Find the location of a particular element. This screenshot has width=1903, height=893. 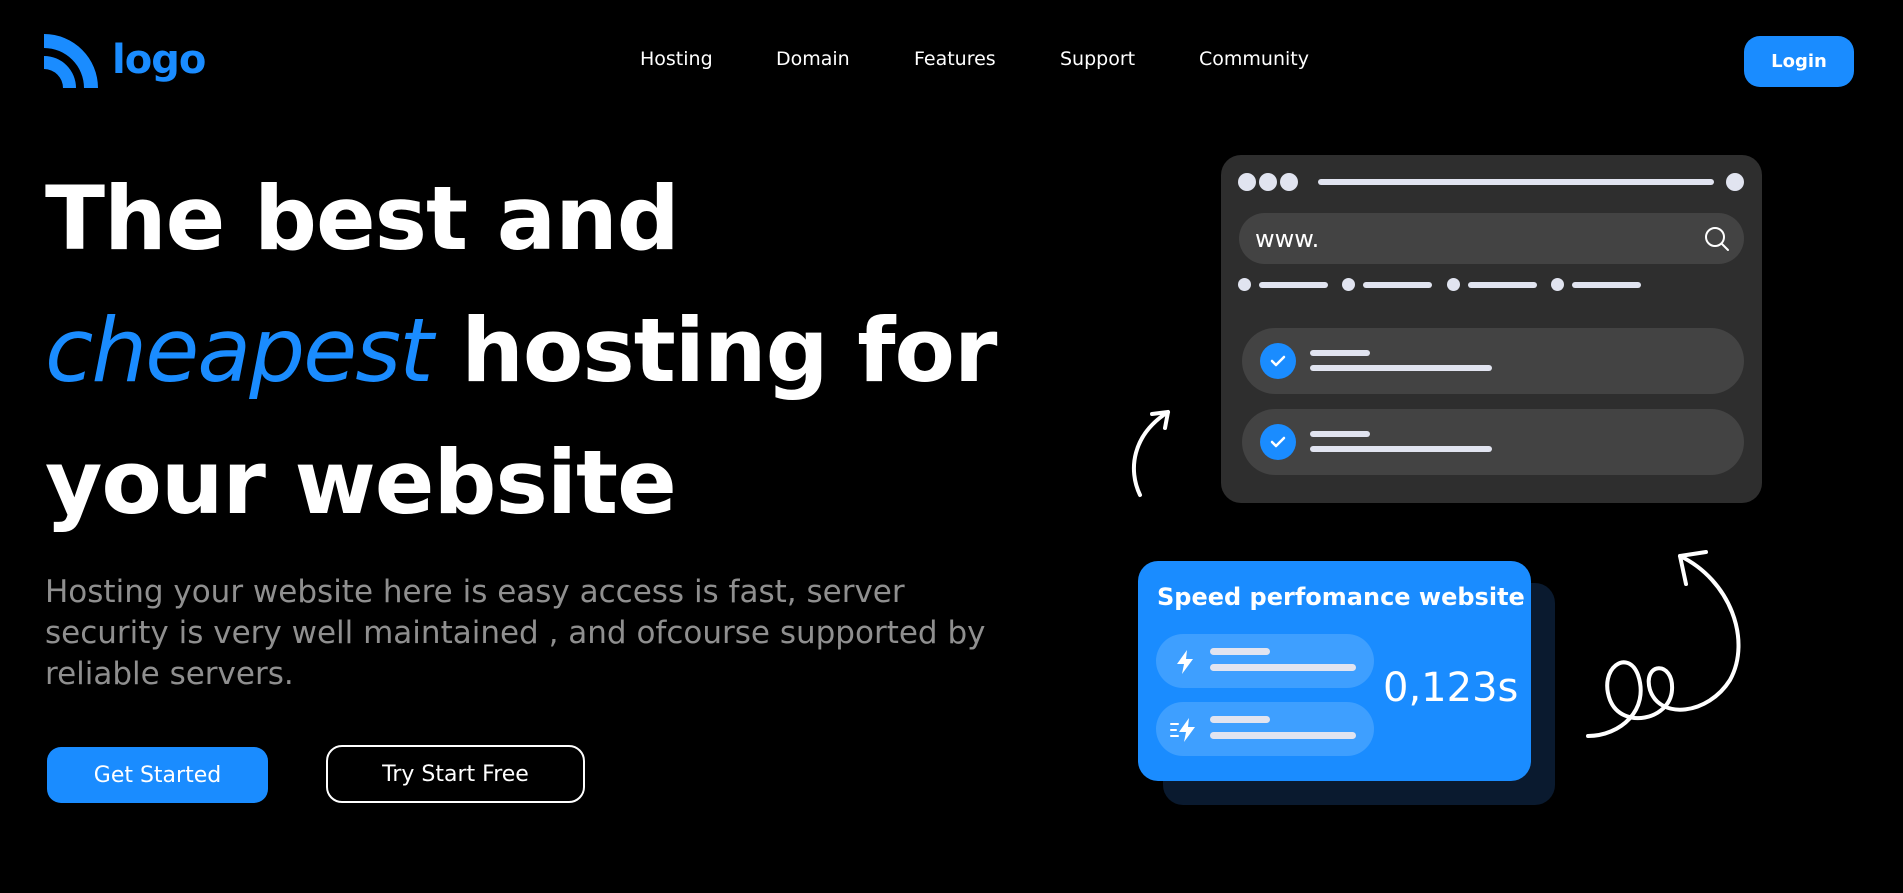

hero-title-line-2: cheapest hosting for is located at coordinates (521, 351).